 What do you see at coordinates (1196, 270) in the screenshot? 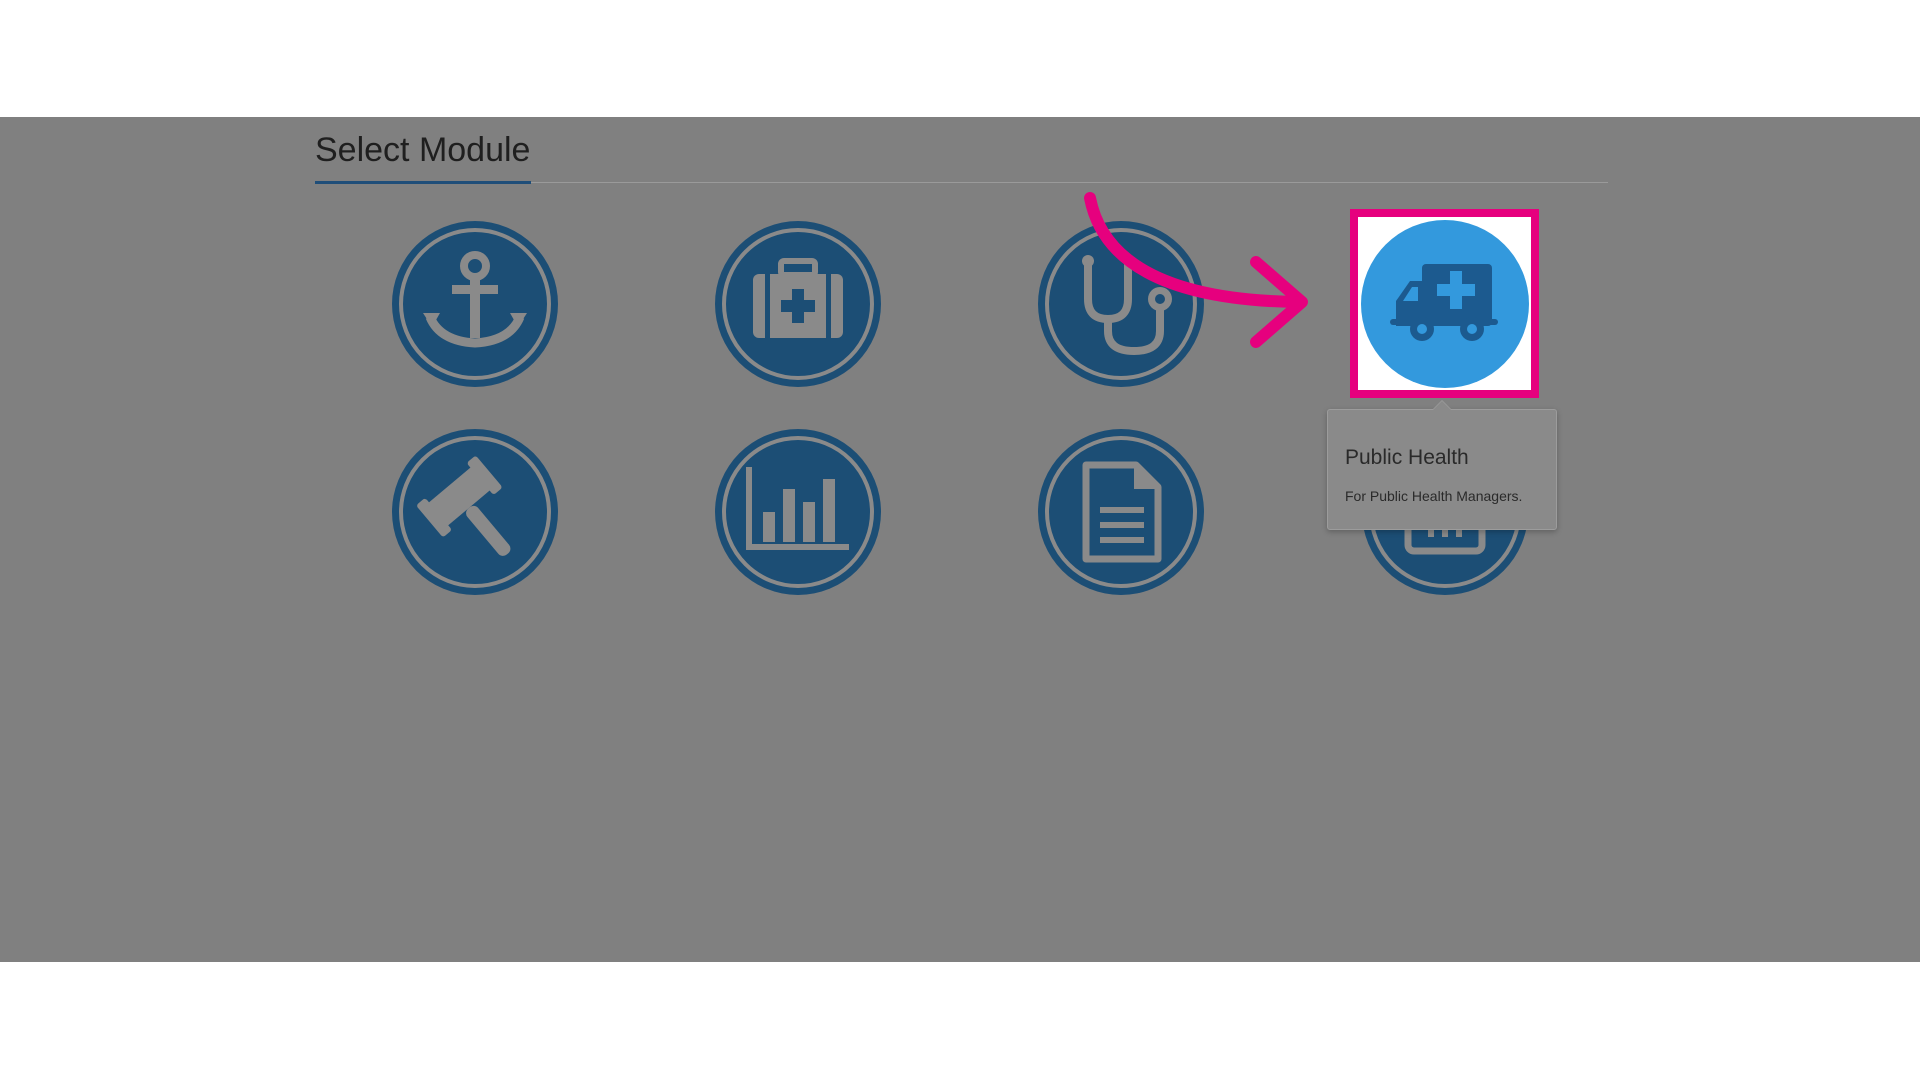
I see `pointer-arrow-icon` at bounding box center [1196, 270].